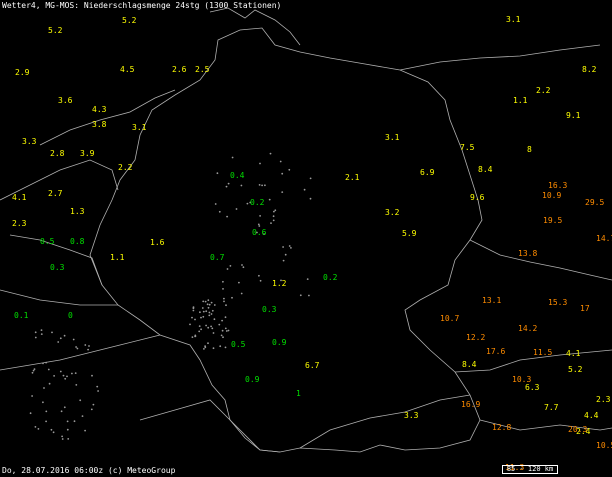 This screenshot has width=612, height=477. I want to click on station-value: 2.8, so click(57, 153).